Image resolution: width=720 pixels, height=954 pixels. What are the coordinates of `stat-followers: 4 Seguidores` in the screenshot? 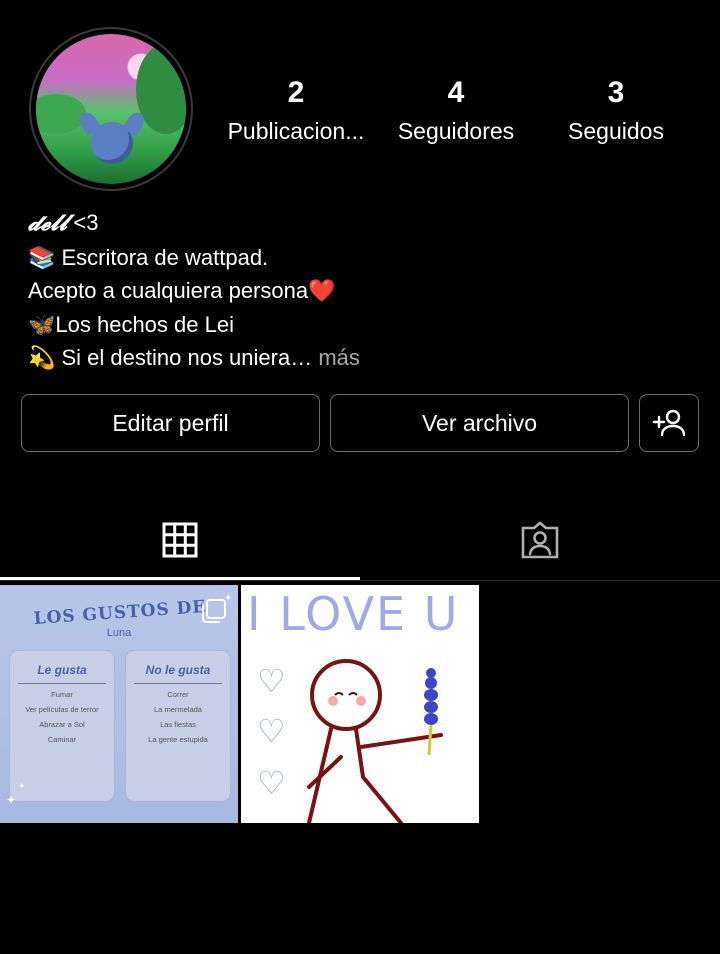 It's located at (456, 113).